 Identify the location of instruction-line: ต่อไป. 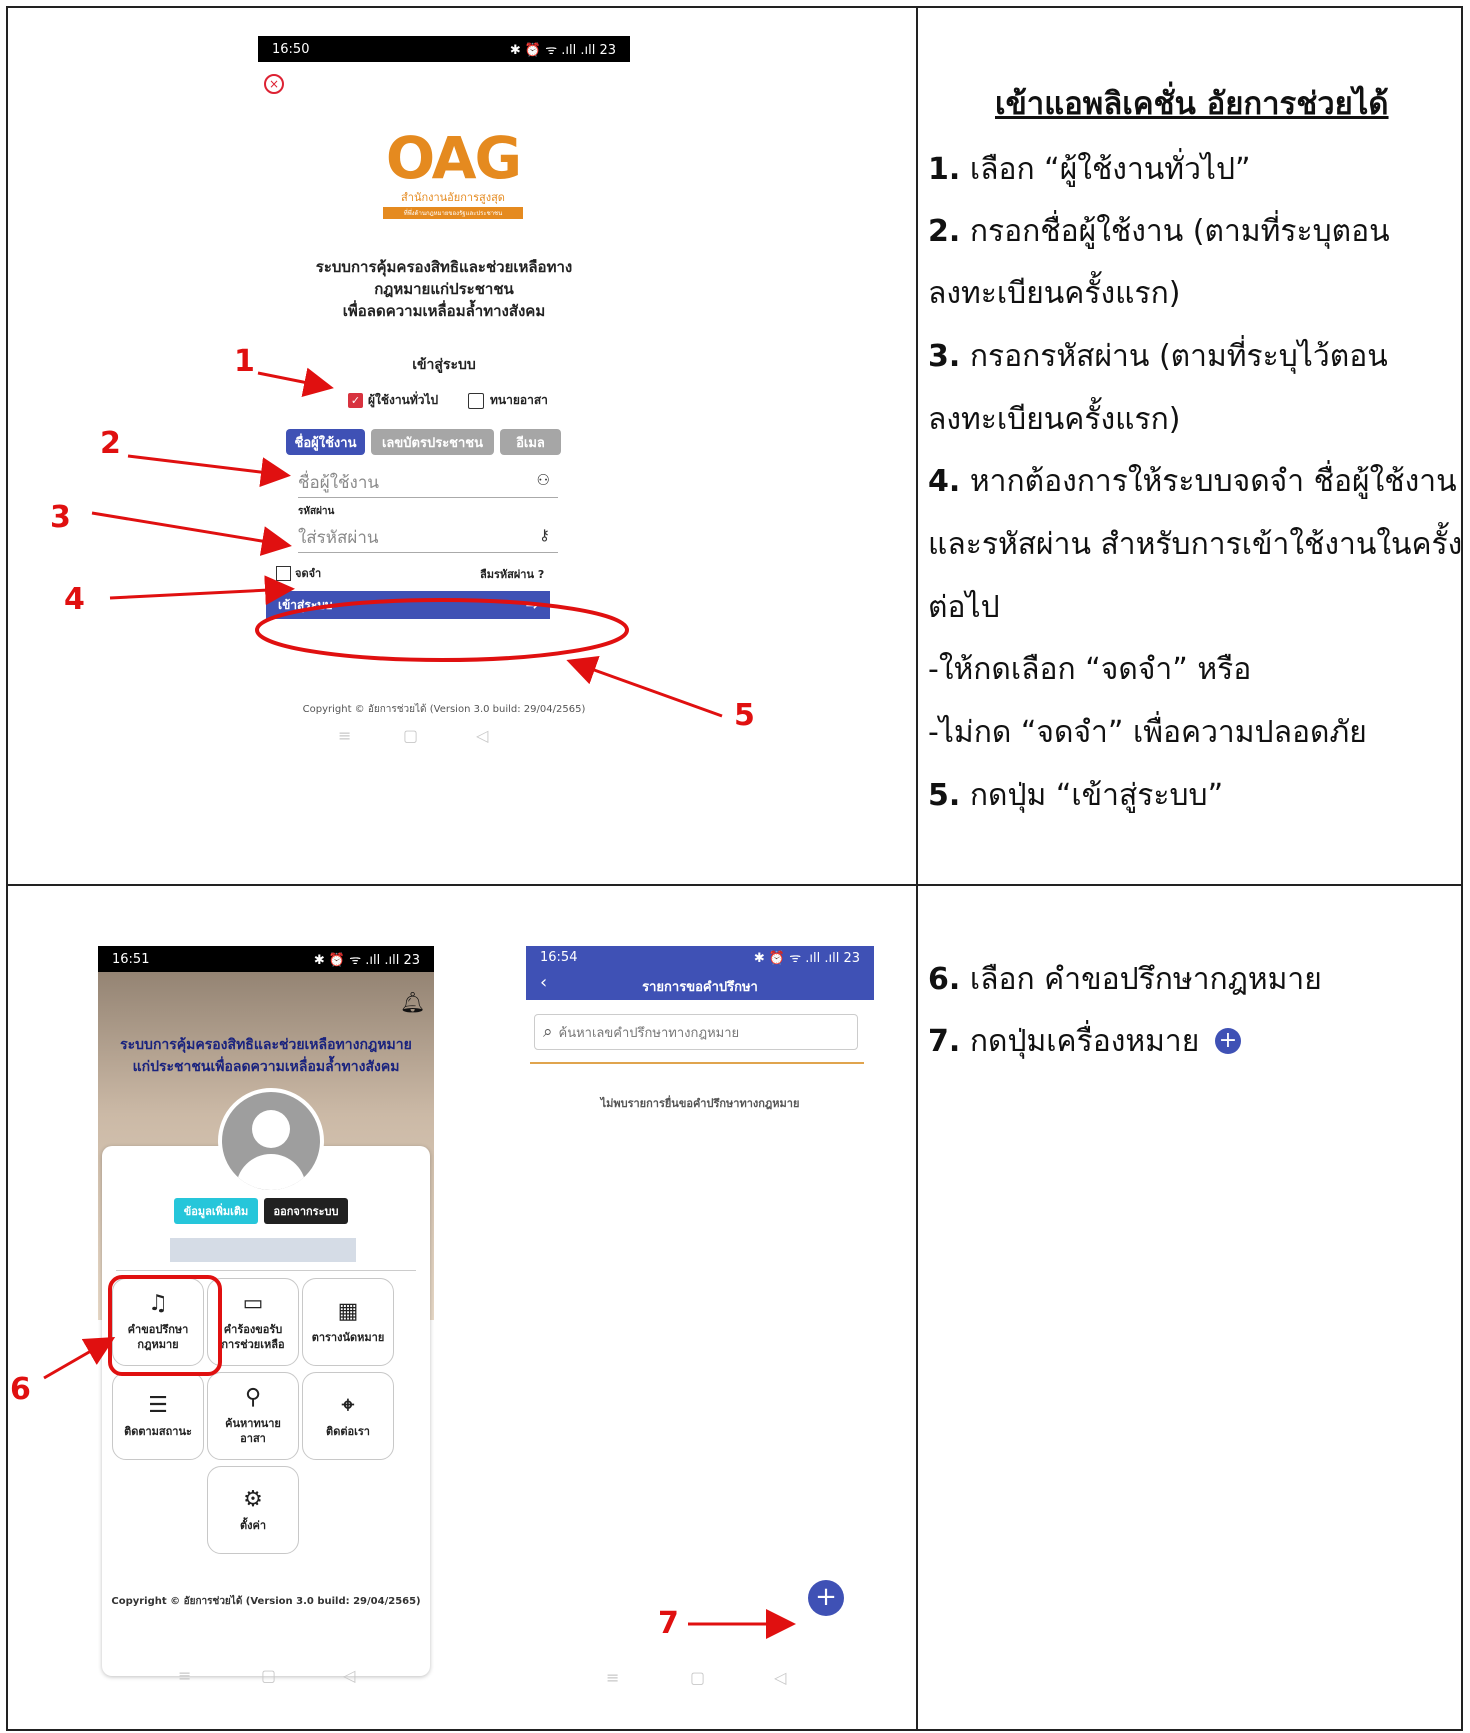
(964, 607).